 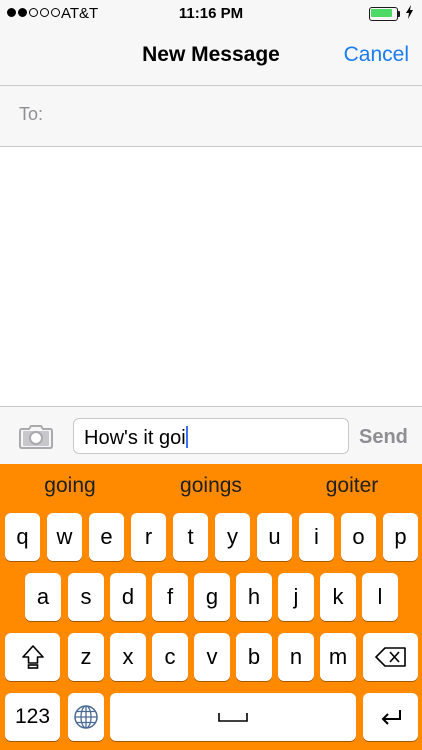 I want to click on key-r: r, so click(x=148, y=537).